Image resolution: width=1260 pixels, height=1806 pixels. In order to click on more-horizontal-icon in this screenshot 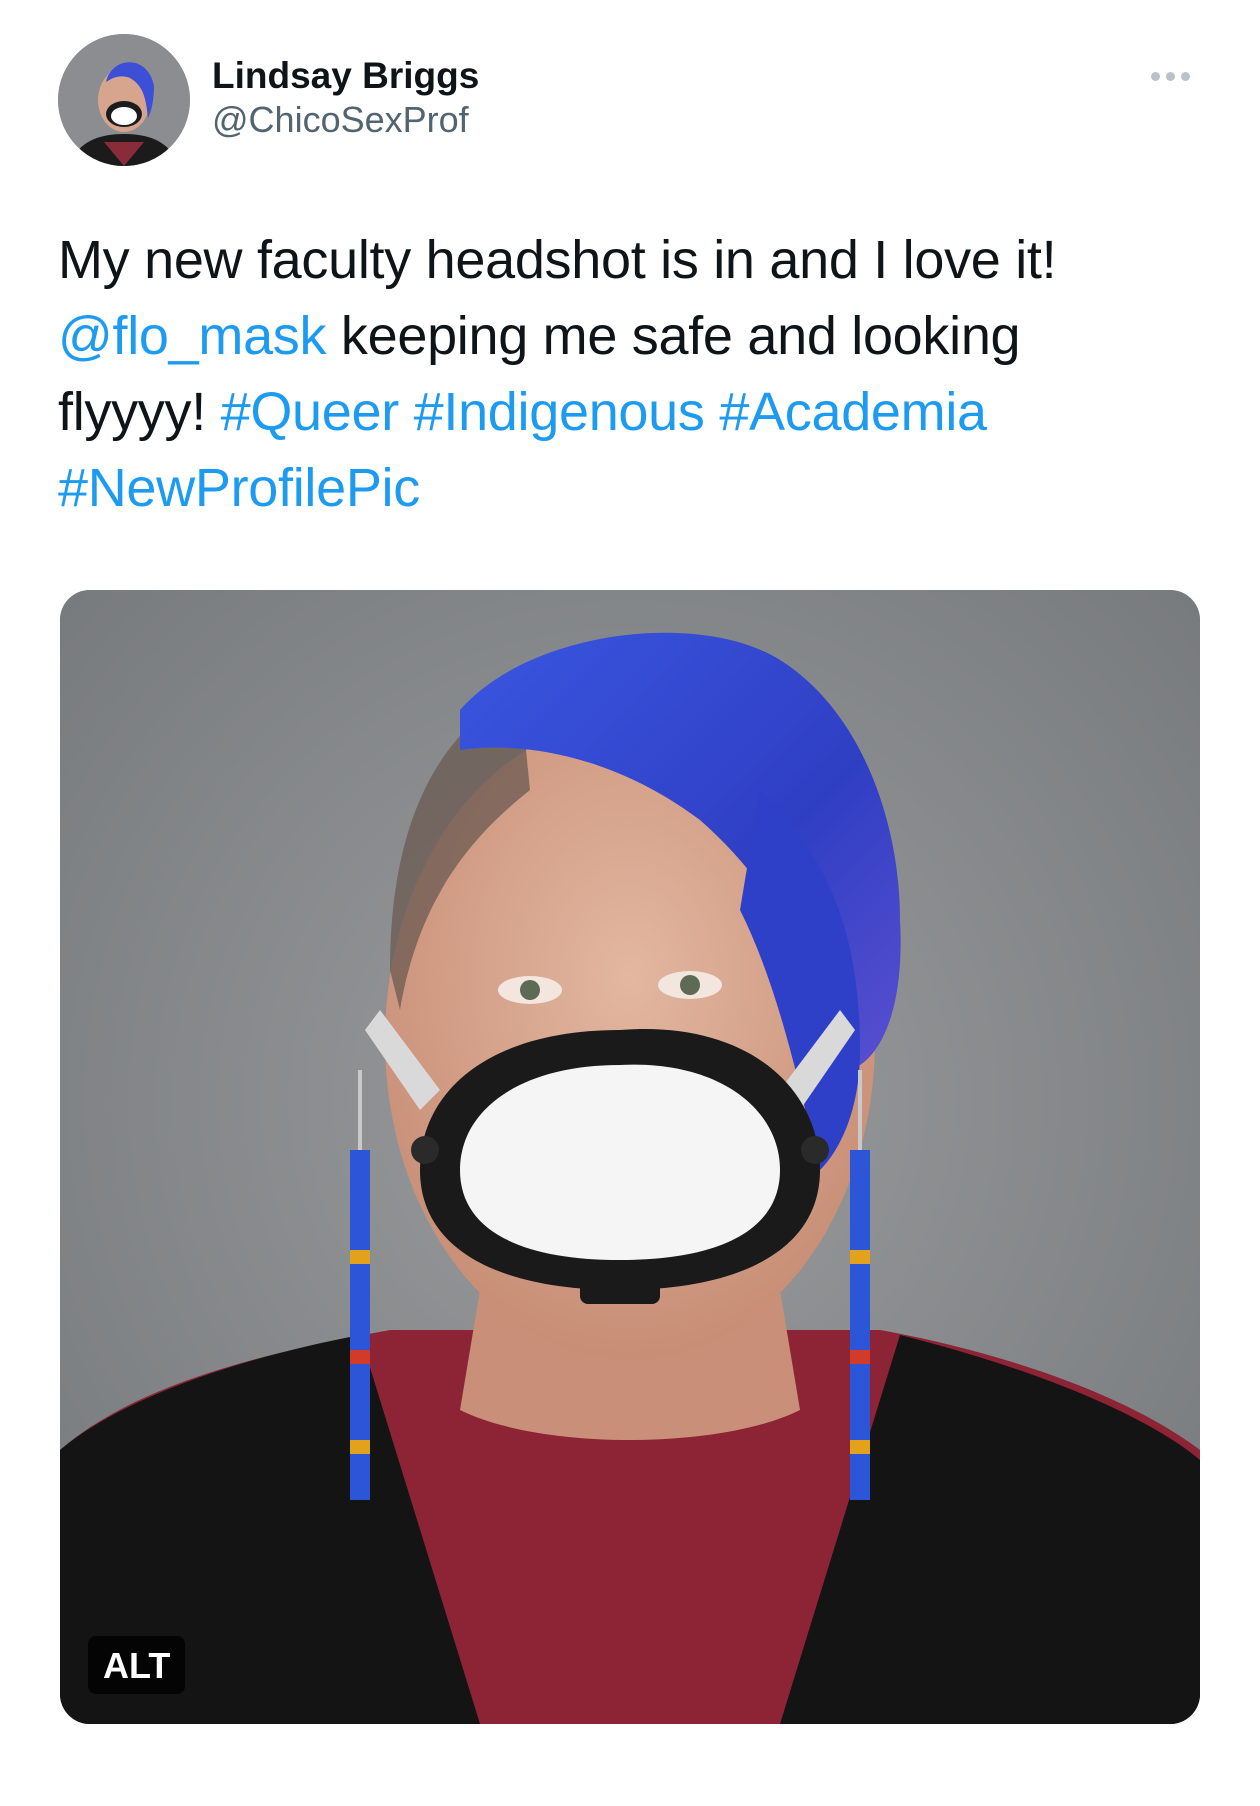, I will do `click(1170, 76)`.